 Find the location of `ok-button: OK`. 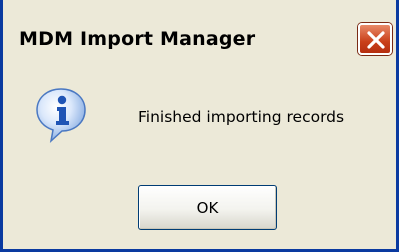

ok-button: OK is located at coordinates (207, 207).